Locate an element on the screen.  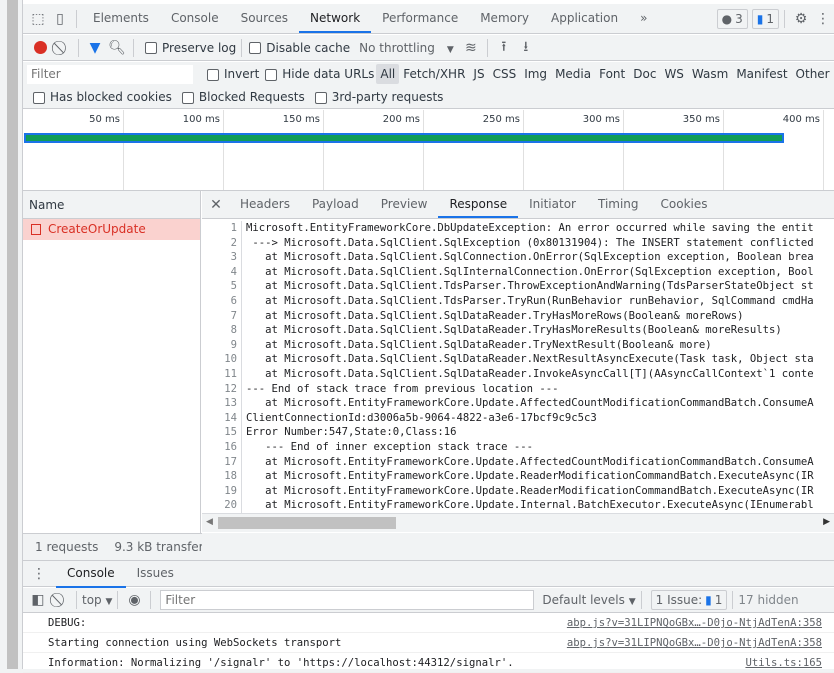
tab-timing: Timing is located at coordinates (618, 204).